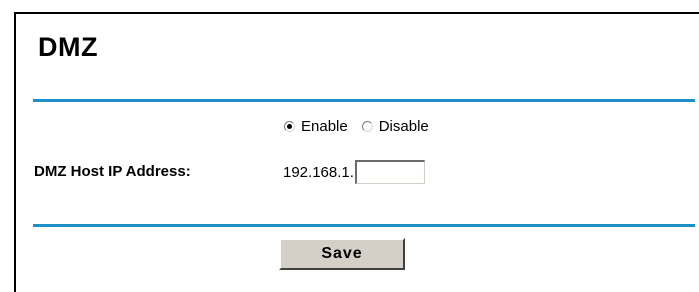 The height and width of the screenshot is (292, 699). What do you see at coordinates (289, 126) in the screenshot?
I see `enable-radio` at bounding box center [289, 126].